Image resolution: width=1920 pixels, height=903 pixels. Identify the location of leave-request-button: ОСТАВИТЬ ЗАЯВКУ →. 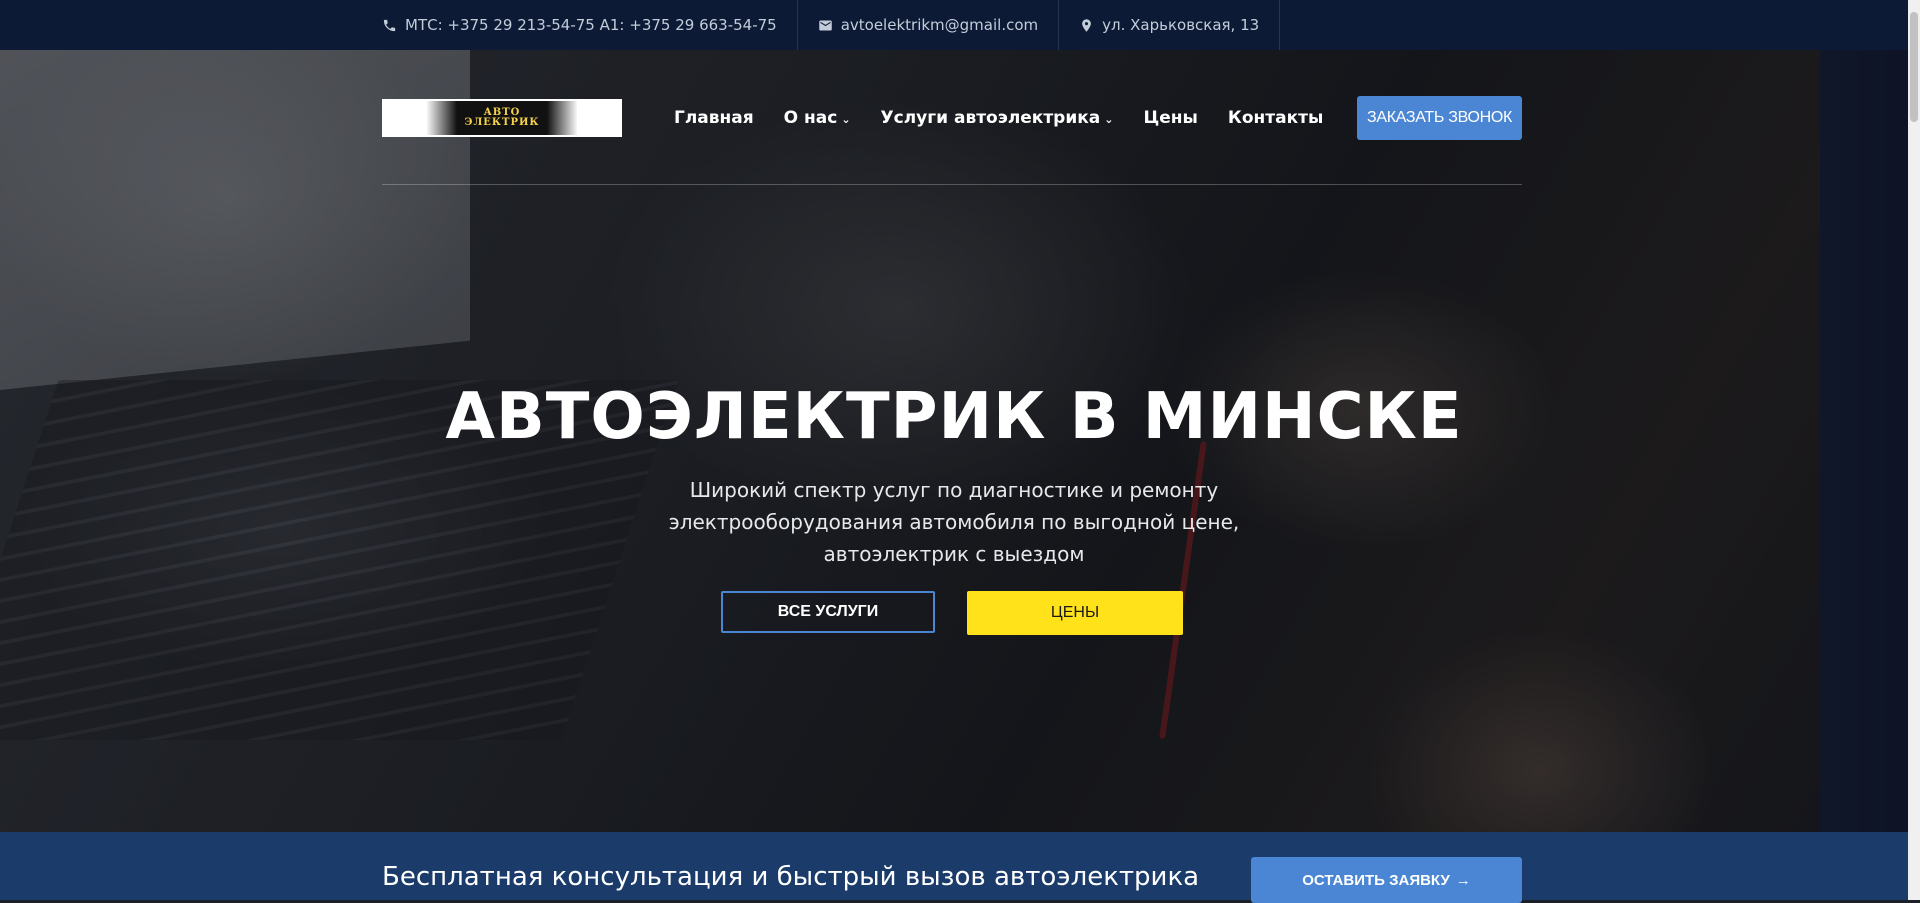
(1386, 880).